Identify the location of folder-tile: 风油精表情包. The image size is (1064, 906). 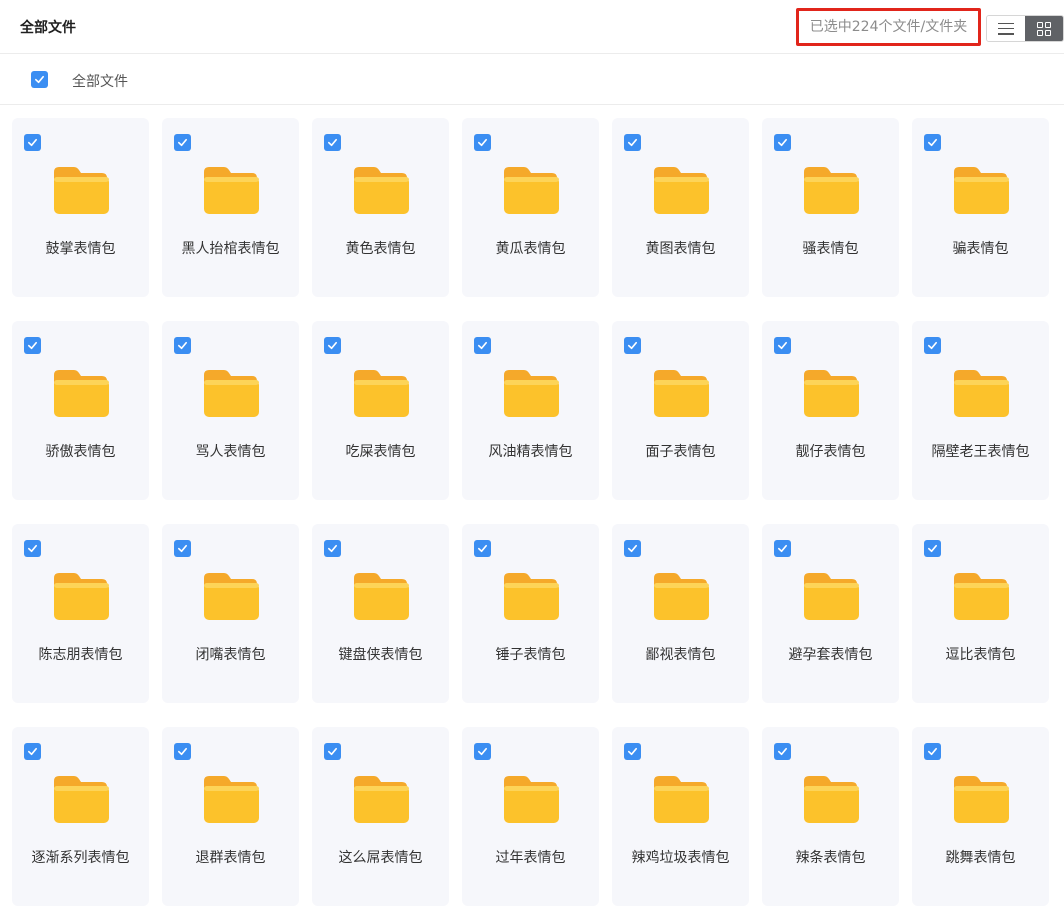
(530, 410).